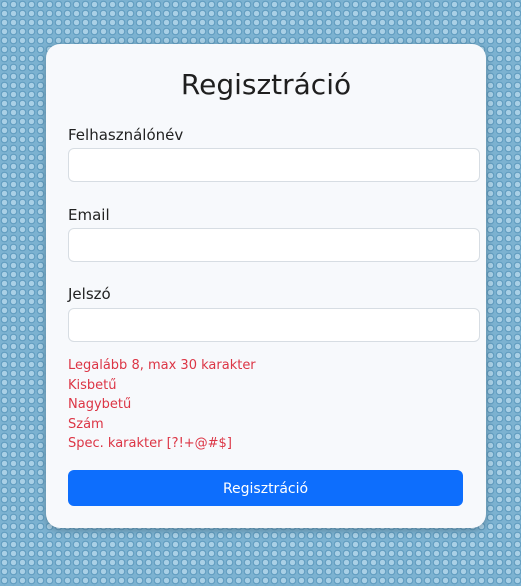  What do you see at coordinates (274, 245) in the screenshot?
I see `email-input` at bounding box center [274, 245].